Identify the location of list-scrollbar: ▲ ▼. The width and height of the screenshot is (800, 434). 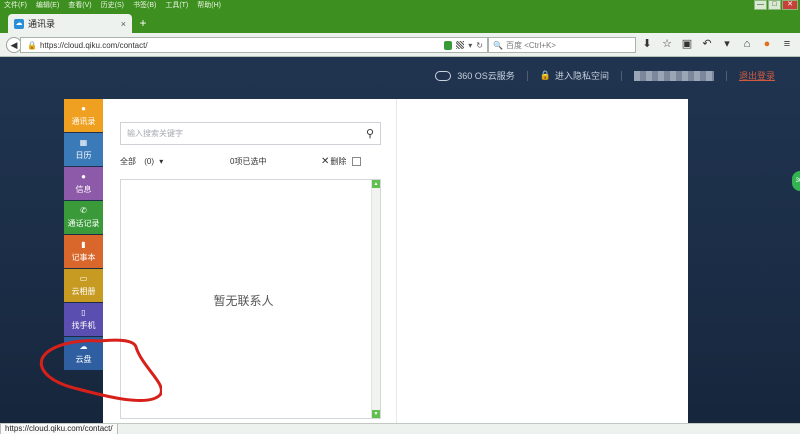
(375, 299).